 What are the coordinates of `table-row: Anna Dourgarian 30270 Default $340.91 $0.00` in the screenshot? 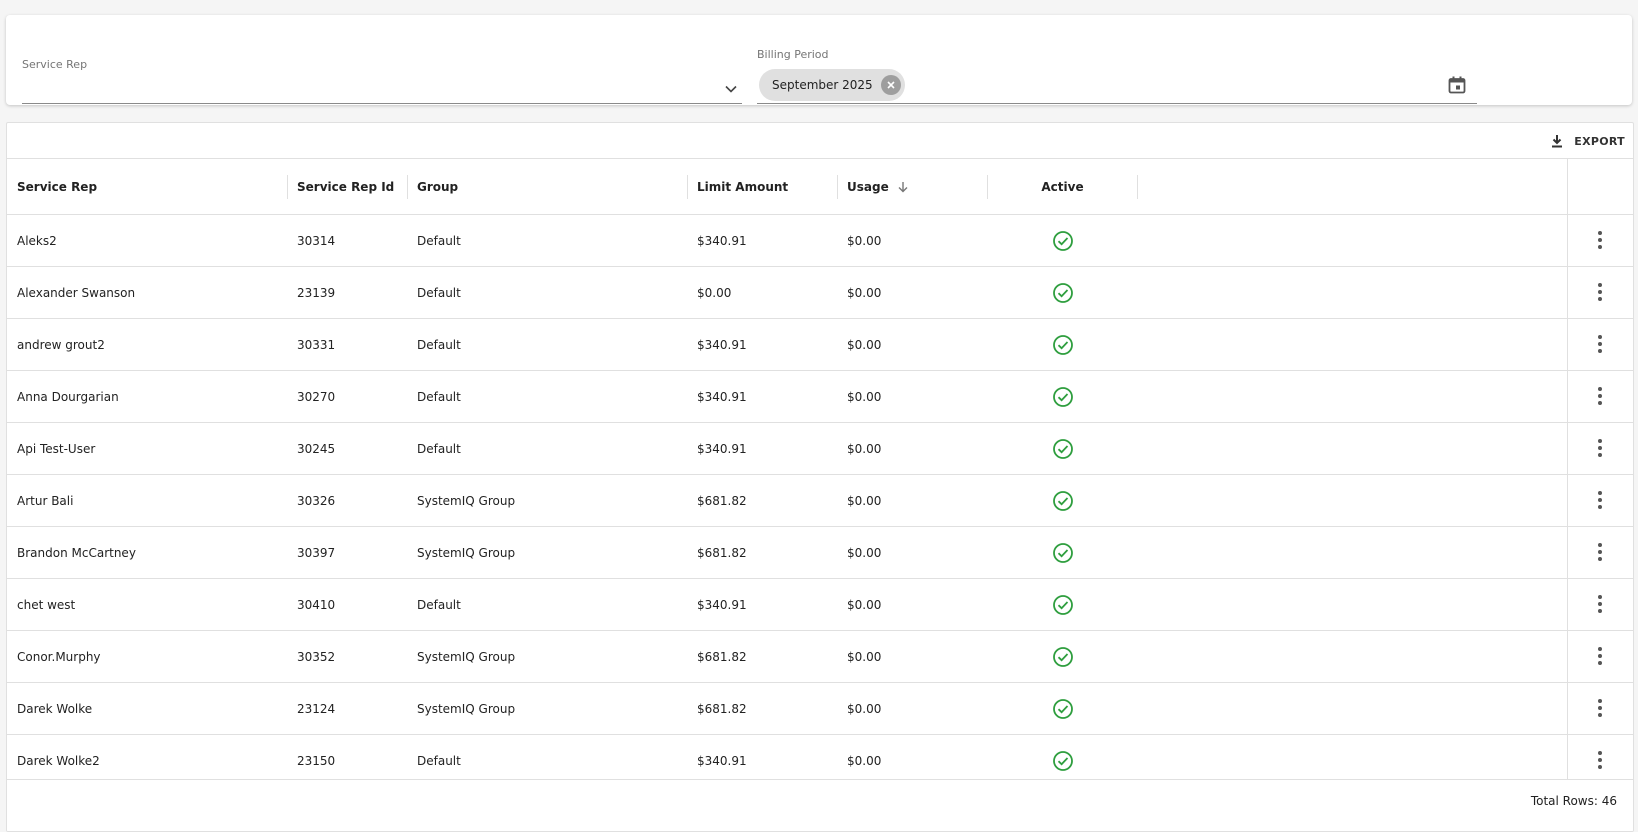 It's located at (820, 397).